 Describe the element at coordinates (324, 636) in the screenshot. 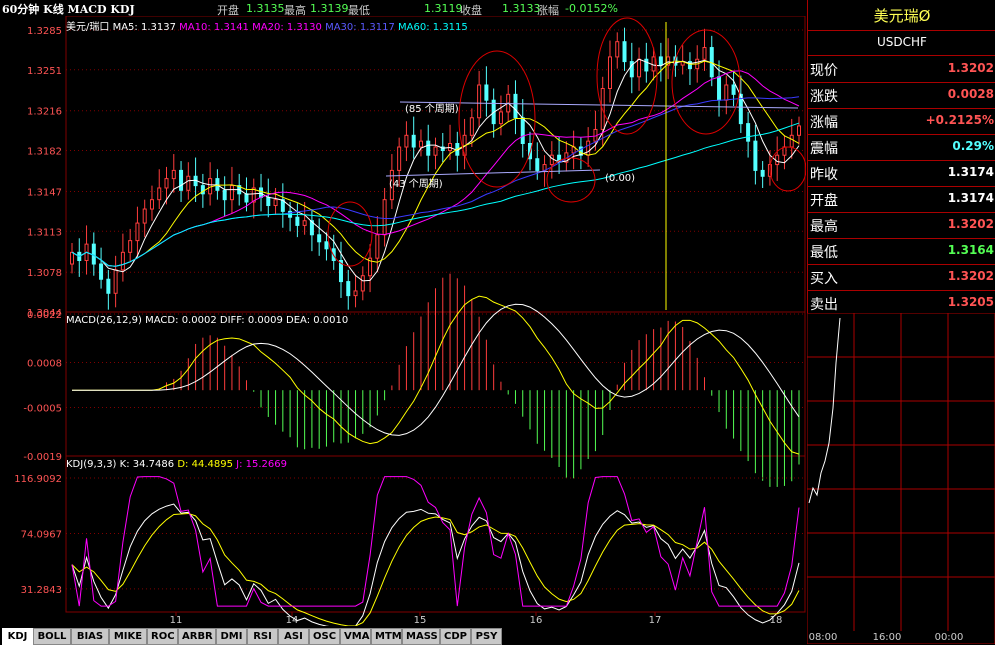

I see `tab-osc: OSC` at that location.